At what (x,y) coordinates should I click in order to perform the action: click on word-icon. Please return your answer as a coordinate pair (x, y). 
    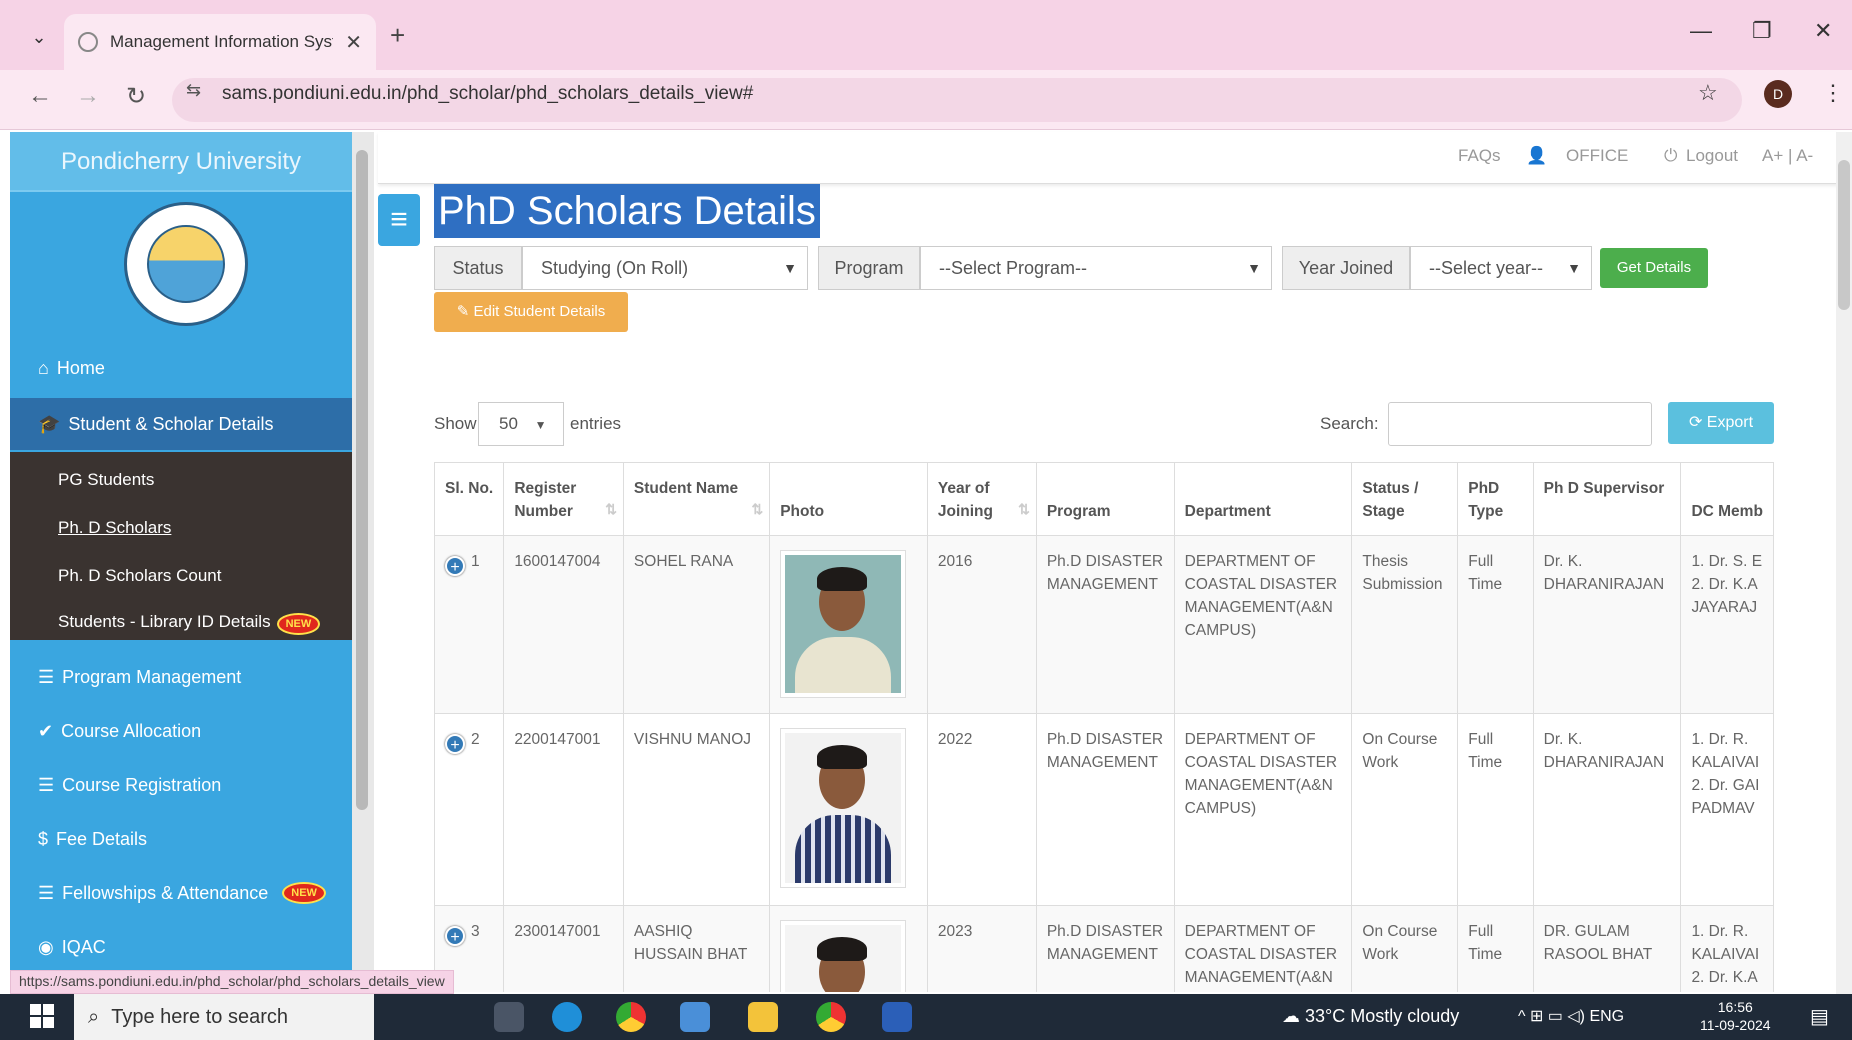
    Looking at the image, I should click on (897, 1017).